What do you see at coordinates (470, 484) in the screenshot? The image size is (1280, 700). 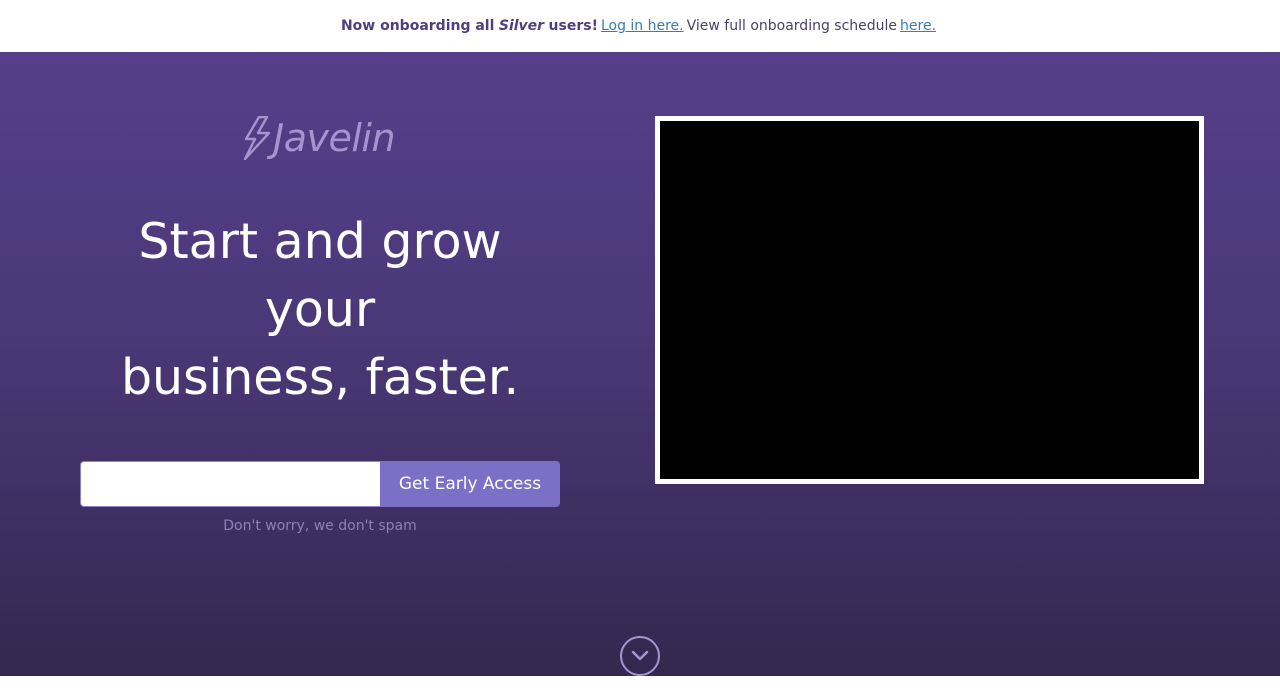 I see `get-early-access-button: Get Early Access` at bounding box center [470, 484].